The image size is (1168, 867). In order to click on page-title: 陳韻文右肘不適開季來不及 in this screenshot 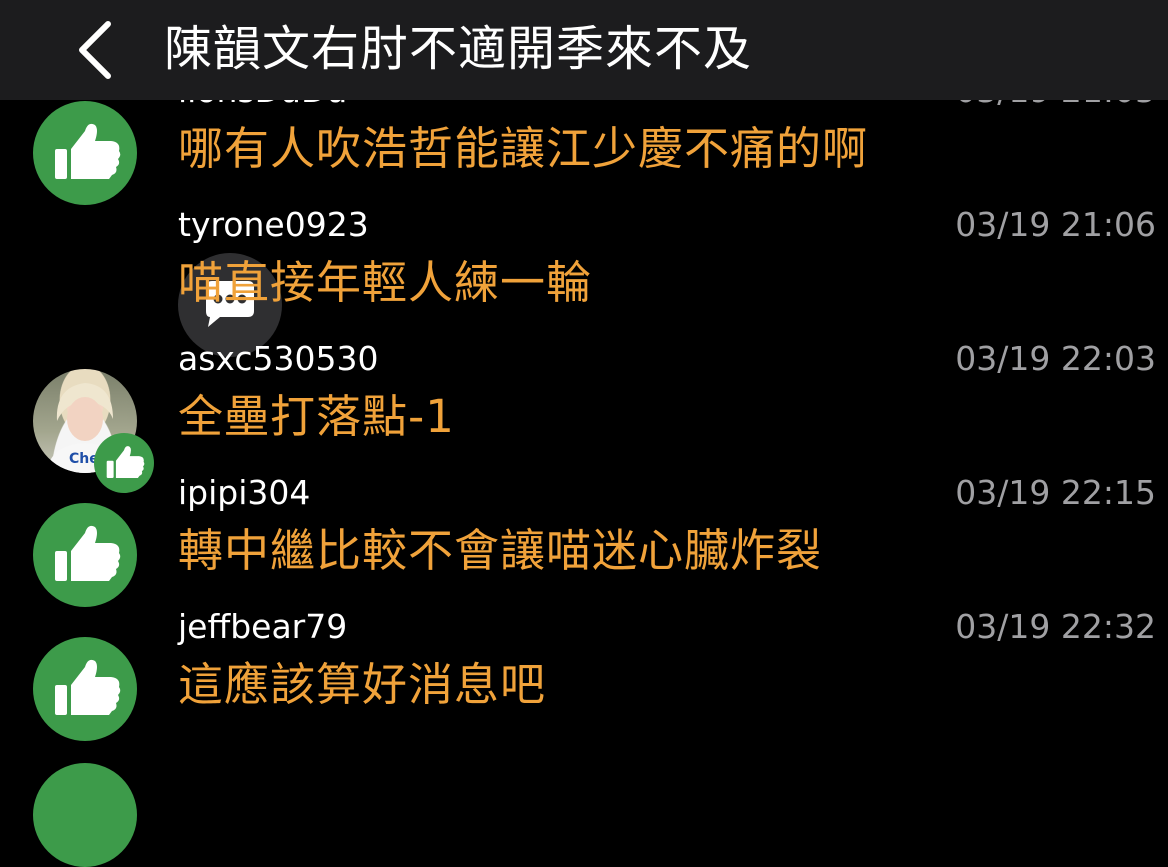, I will do `click(458, 49)`.